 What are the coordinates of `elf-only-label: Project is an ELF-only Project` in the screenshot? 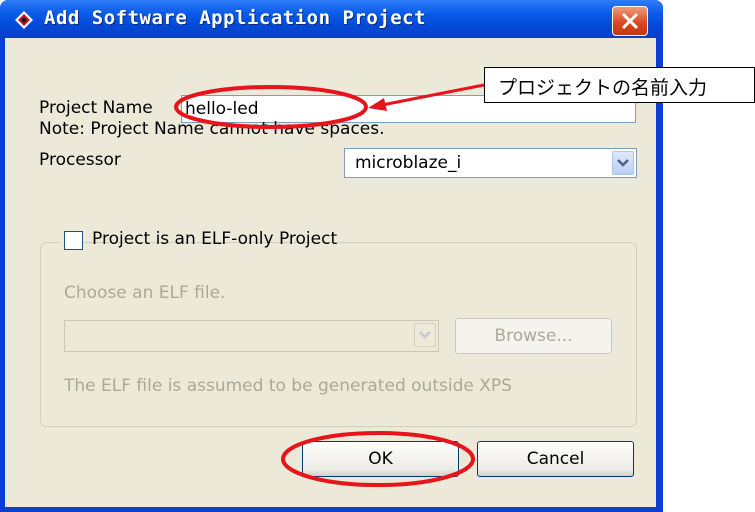 It's located at (215, 239).